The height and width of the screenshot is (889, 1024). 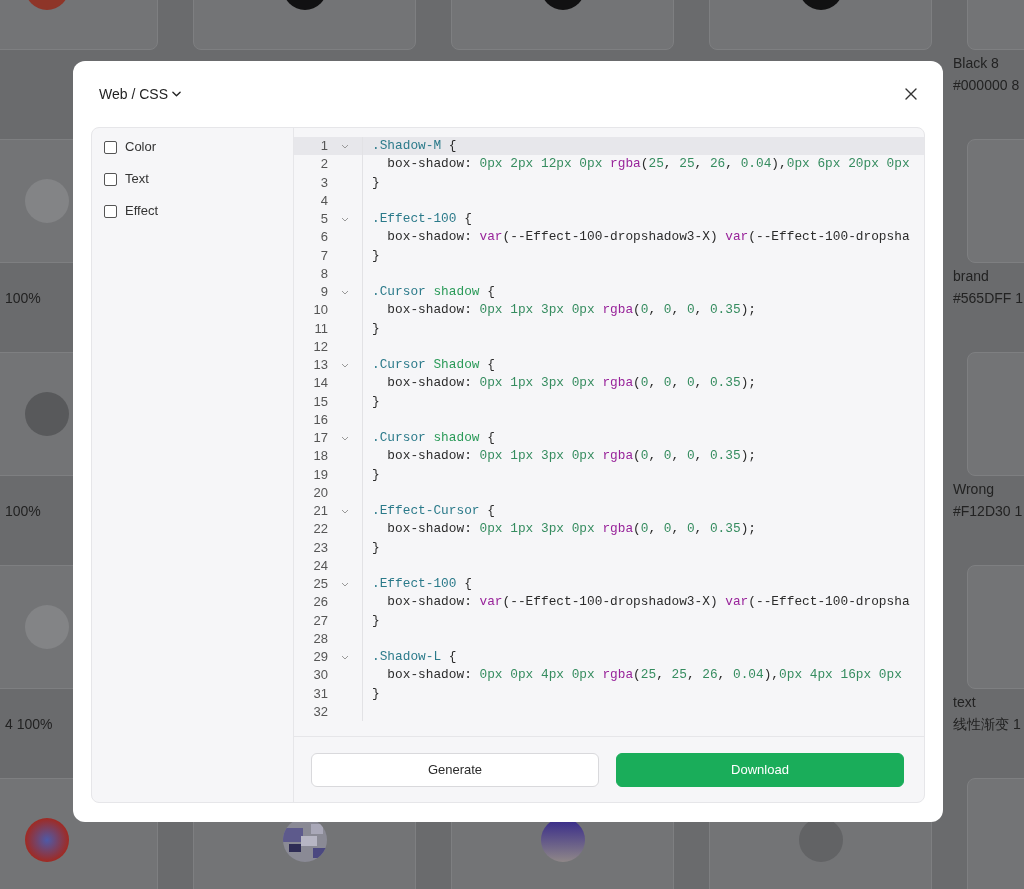 What do you see at coordinates (433, 364) in the screenshot?
I see `code-line: .Cursor Shadow {` at bounding box center [433, 364].